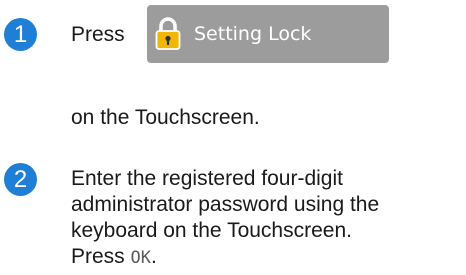 This screenshot has width=466, height=275. What do you see at coordinates (98, 34) in the screenshot?
I see `press-text: Press` at bounding box center [98, 34].